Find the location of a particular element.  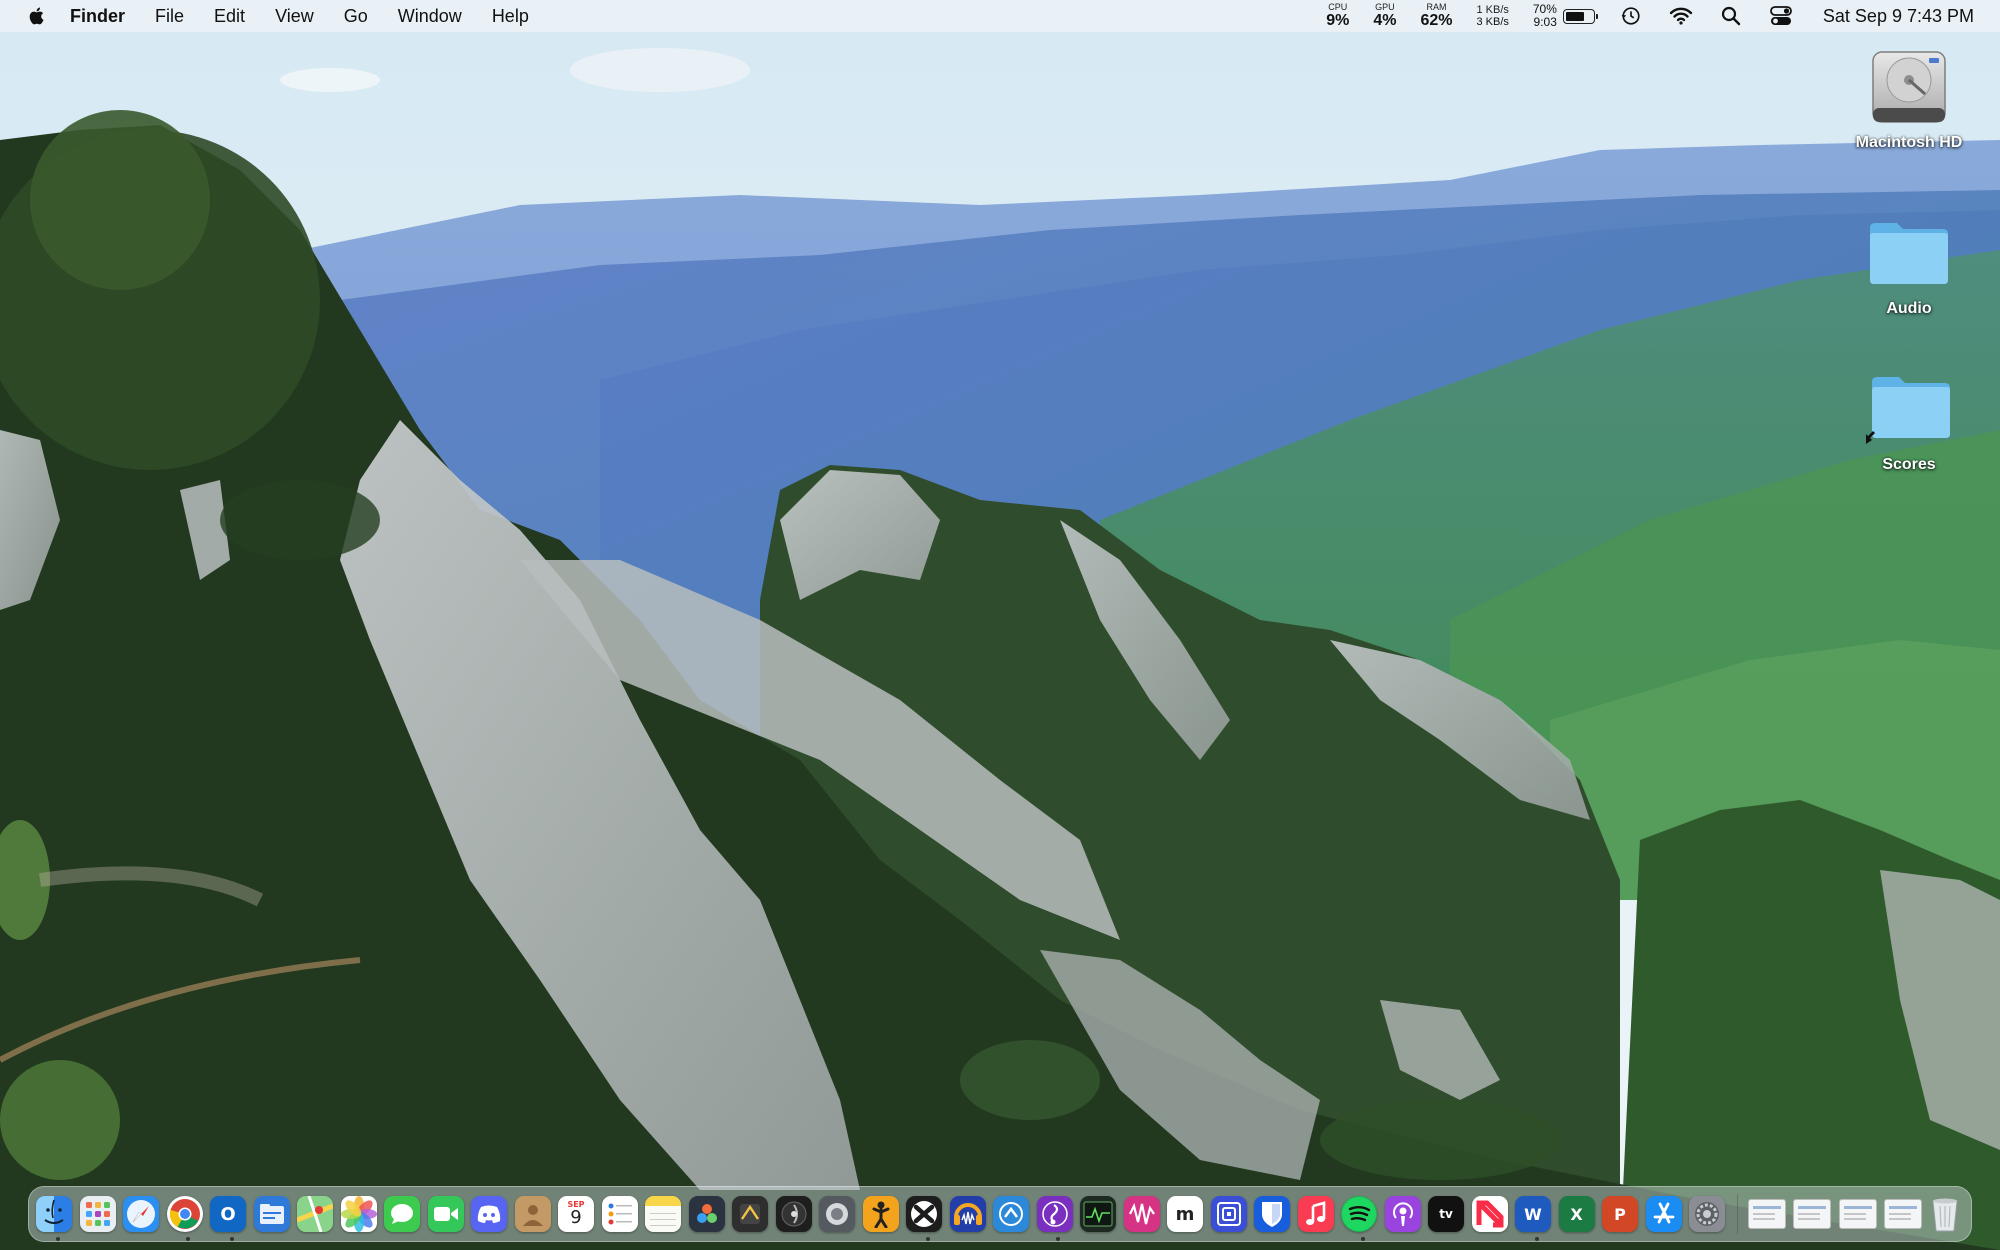

dock-item-facetime is located at coordinates (449, 1214).